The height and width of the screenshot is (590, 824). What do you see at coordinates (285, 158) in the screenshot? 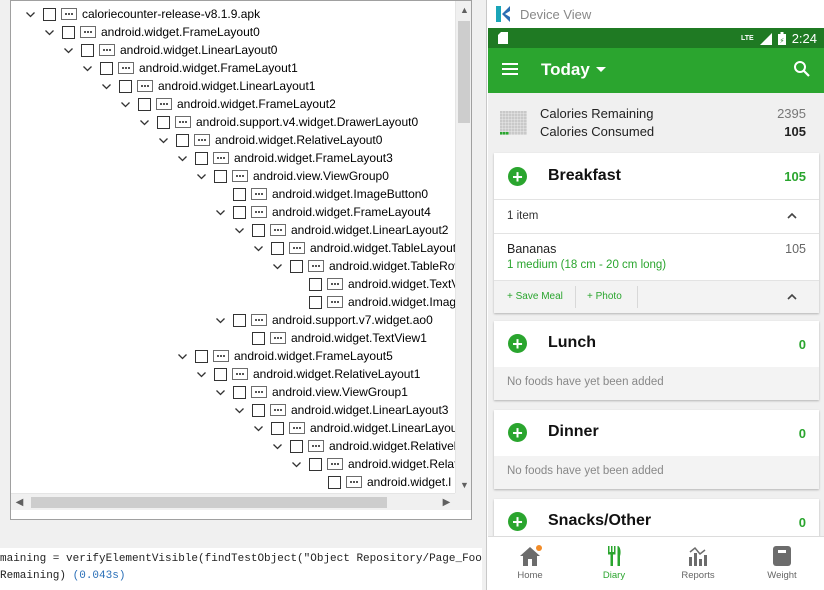
I see `tree-node: android.widget.FrameLayout3` at bounding box center [285, 158].